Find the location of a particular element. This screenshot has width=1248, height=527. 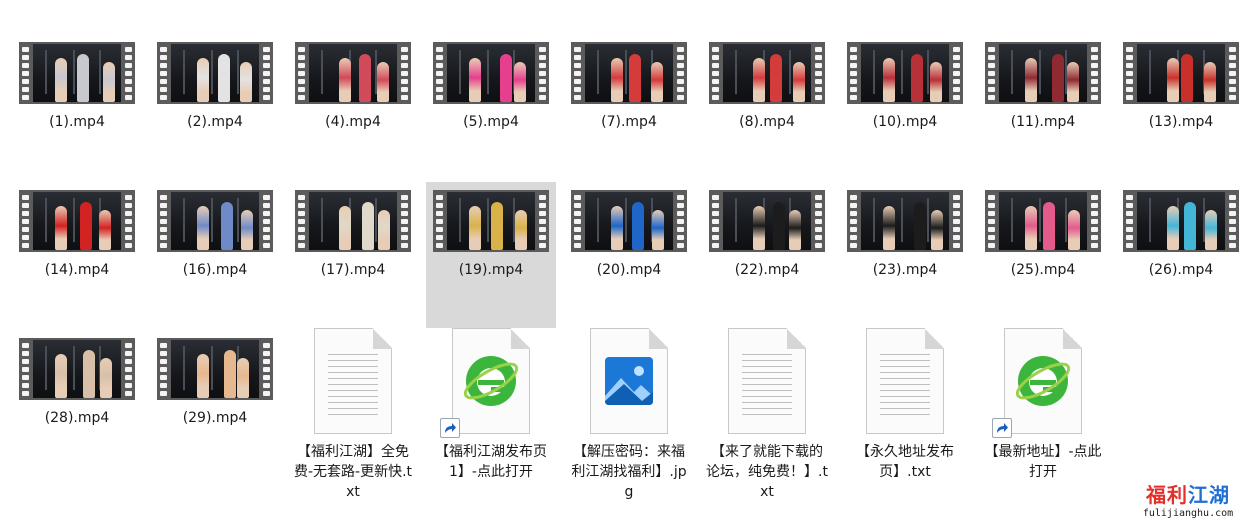

file-item: 【福利江湖】全免费-无套路-更新快.txt is located at coordinates (353, 415).